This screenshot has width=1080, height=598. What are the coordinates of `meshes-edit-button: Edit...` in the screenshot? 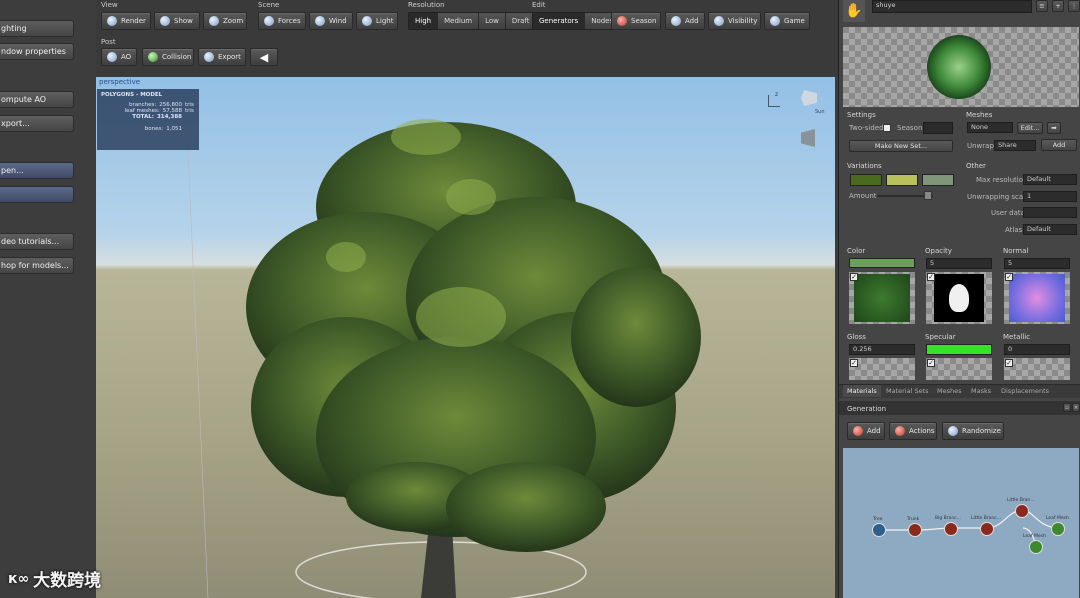 It's located at (1030, 128).